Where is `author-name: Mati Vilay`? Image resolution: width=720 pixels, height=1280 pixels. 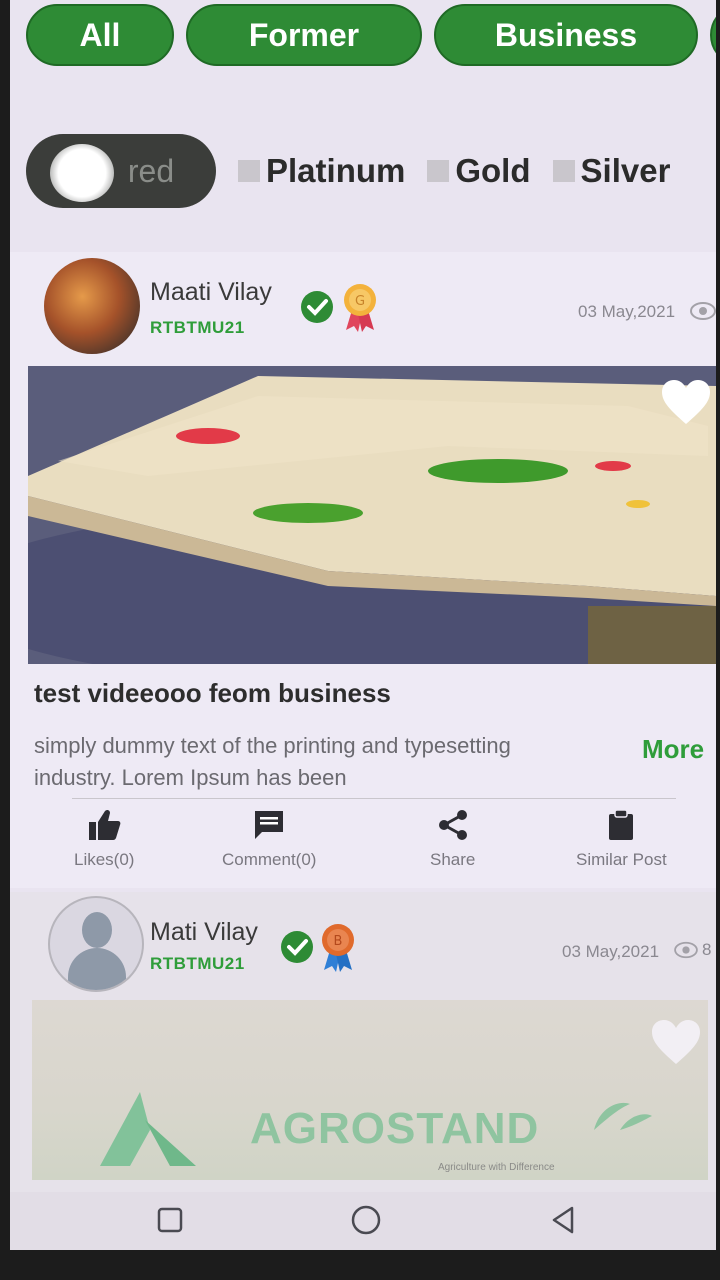 author-name: Mati Vilay is located at coordinates (204, 932).